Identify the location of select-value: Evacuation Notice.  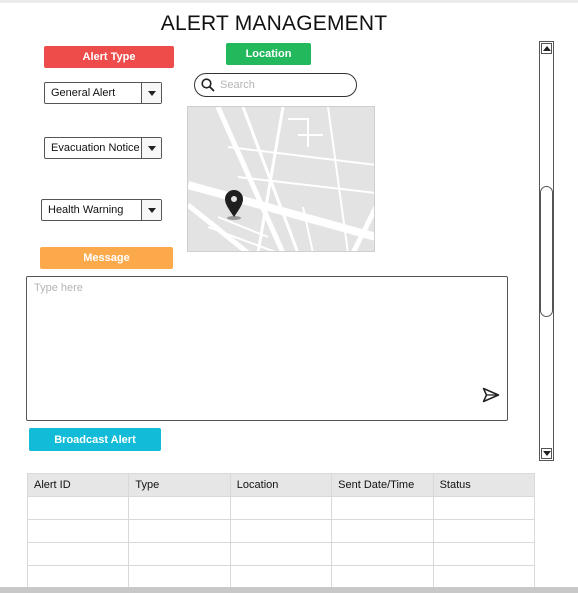
(95, 148).